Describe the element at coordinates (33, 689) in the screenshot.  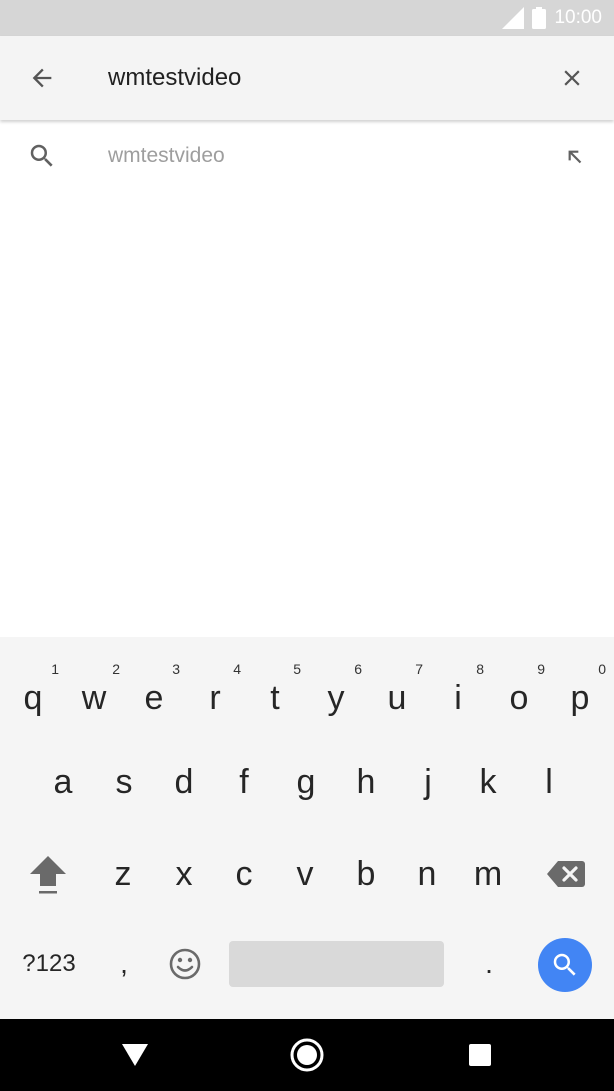
I see `key-q: 1q` at that location.